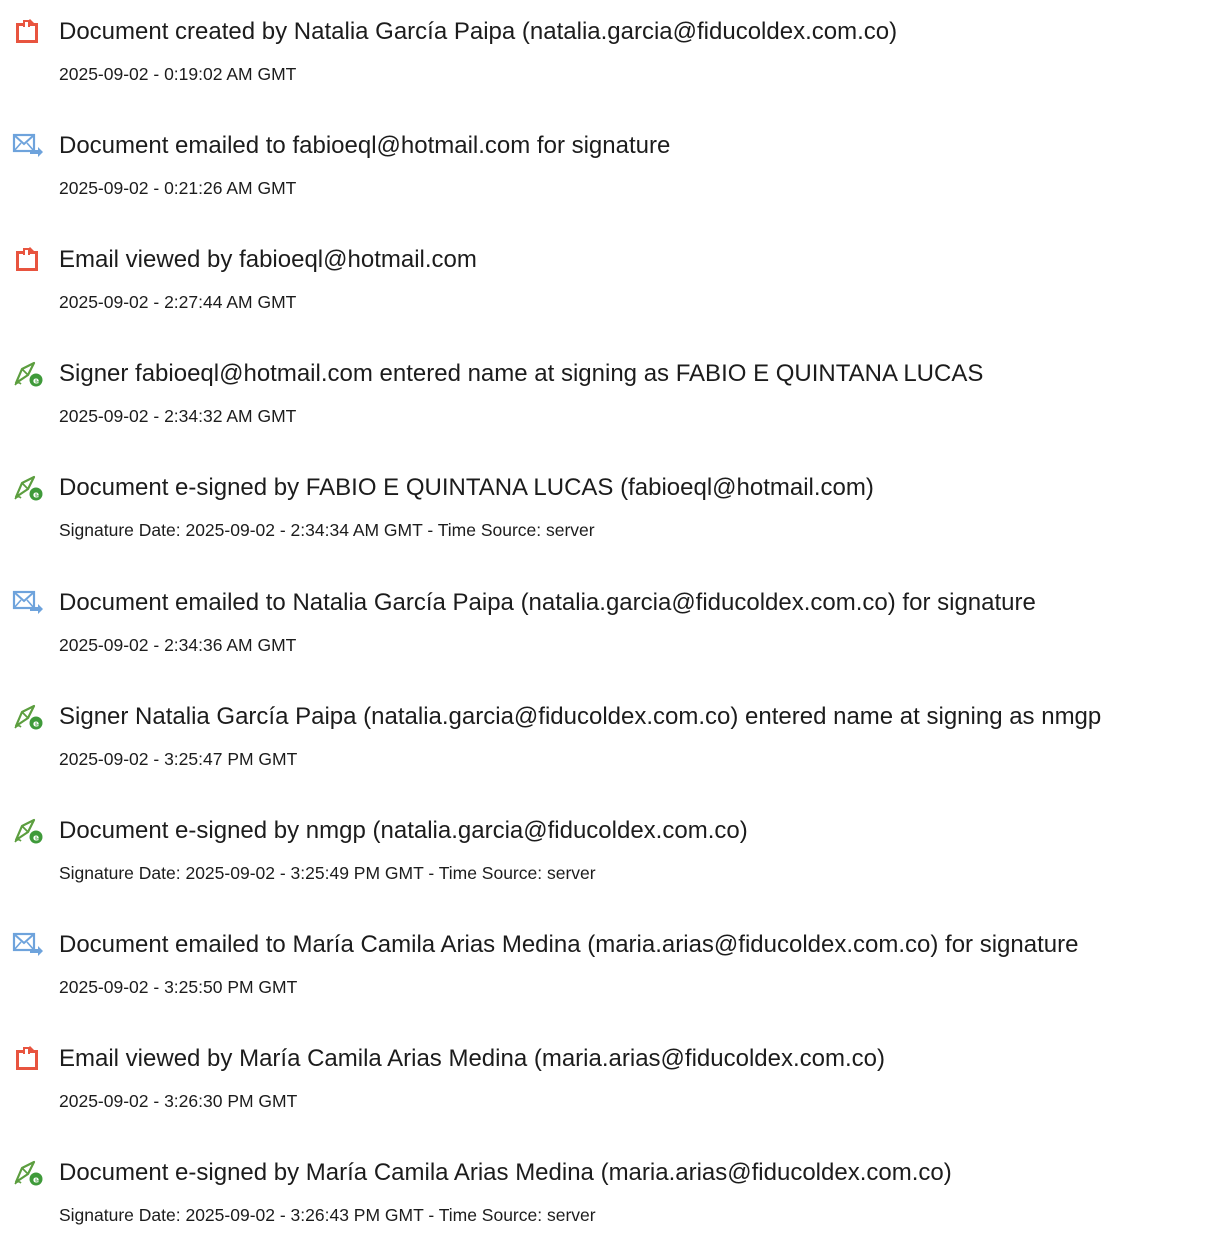 The image size is (1219, 1238). I want to click on event-timestamp: 2025-09-02 - 2:27:44 AM GMT, so click(178, 302).